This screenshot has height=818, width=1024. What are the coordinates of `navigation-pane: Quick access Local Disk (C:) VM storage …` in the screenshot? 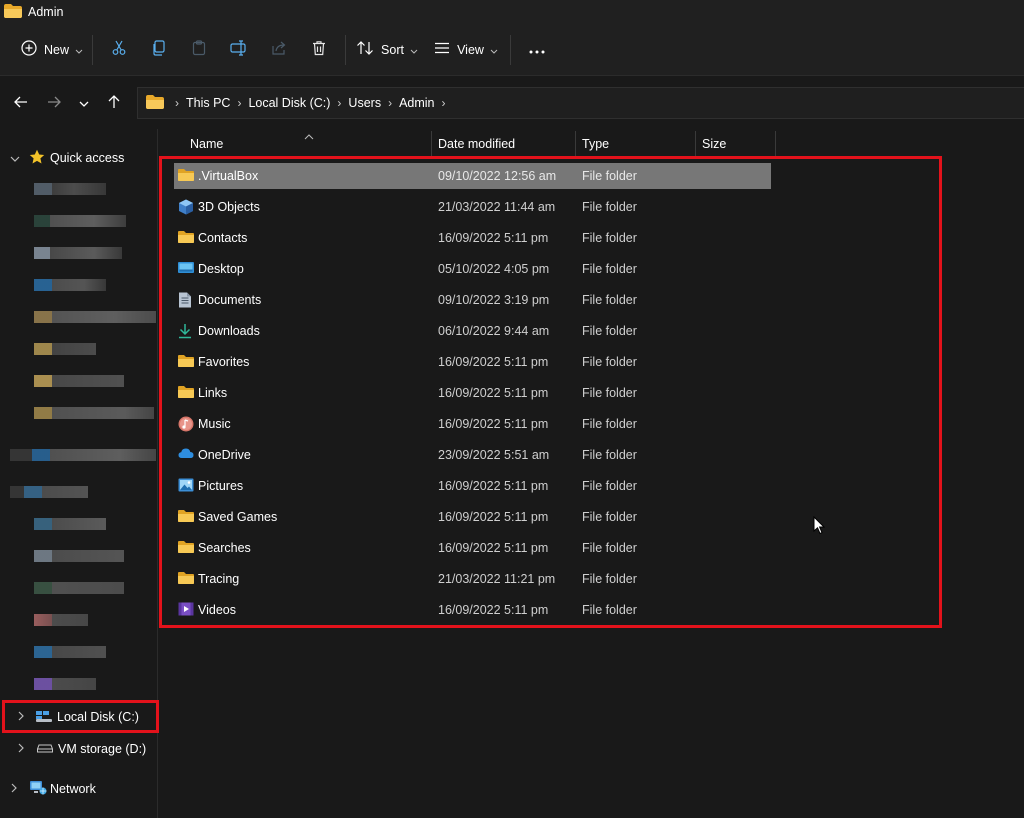 It's located at (79, 473).